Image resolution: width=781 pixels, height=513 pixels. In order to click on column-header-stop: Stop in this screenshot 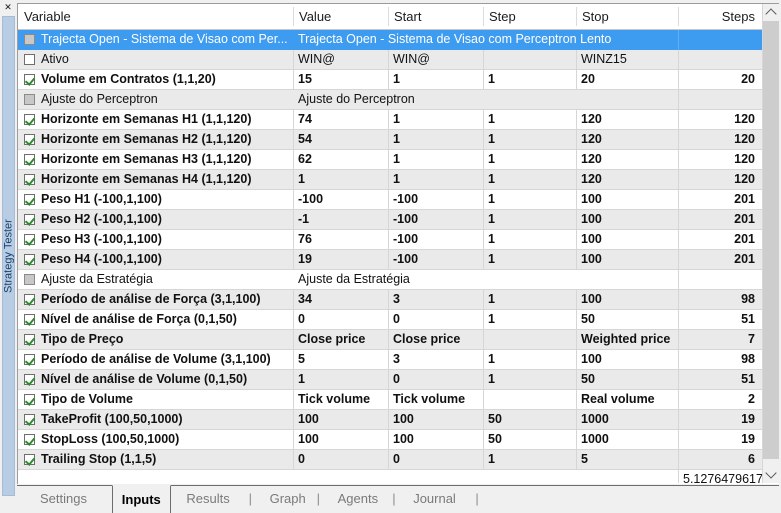, I will do `click(627, 16)`.